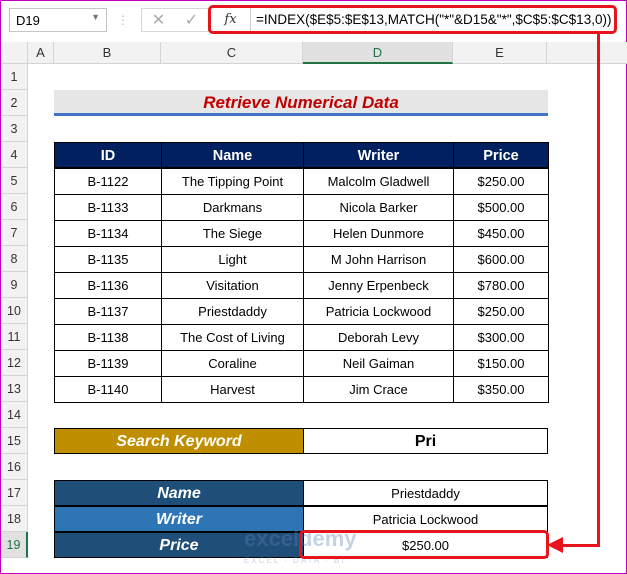 This screenshot has height=574, width=627. What do you see at coordinates (175, 20) in the screenshot?
I see `formula-buttons: ✕ ✓` at bounding box center [175, 20].